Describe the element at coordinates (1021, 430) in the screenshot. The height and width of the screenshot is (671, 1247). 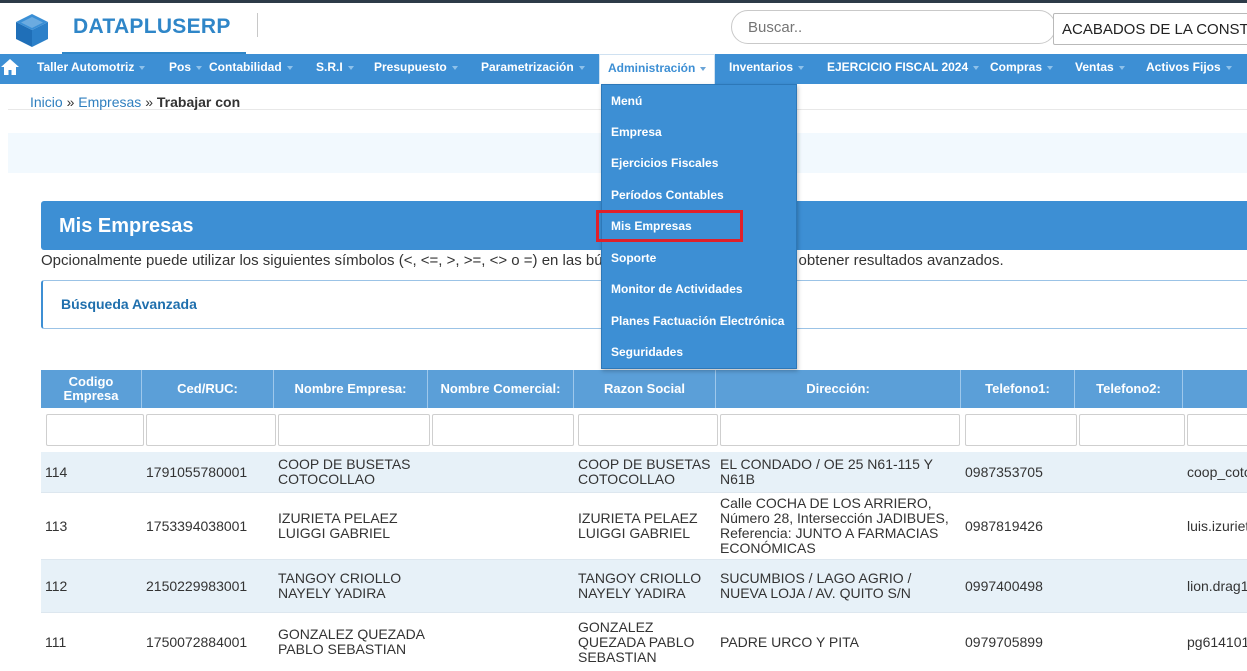
I see `filter-telefono1-input` at that location.